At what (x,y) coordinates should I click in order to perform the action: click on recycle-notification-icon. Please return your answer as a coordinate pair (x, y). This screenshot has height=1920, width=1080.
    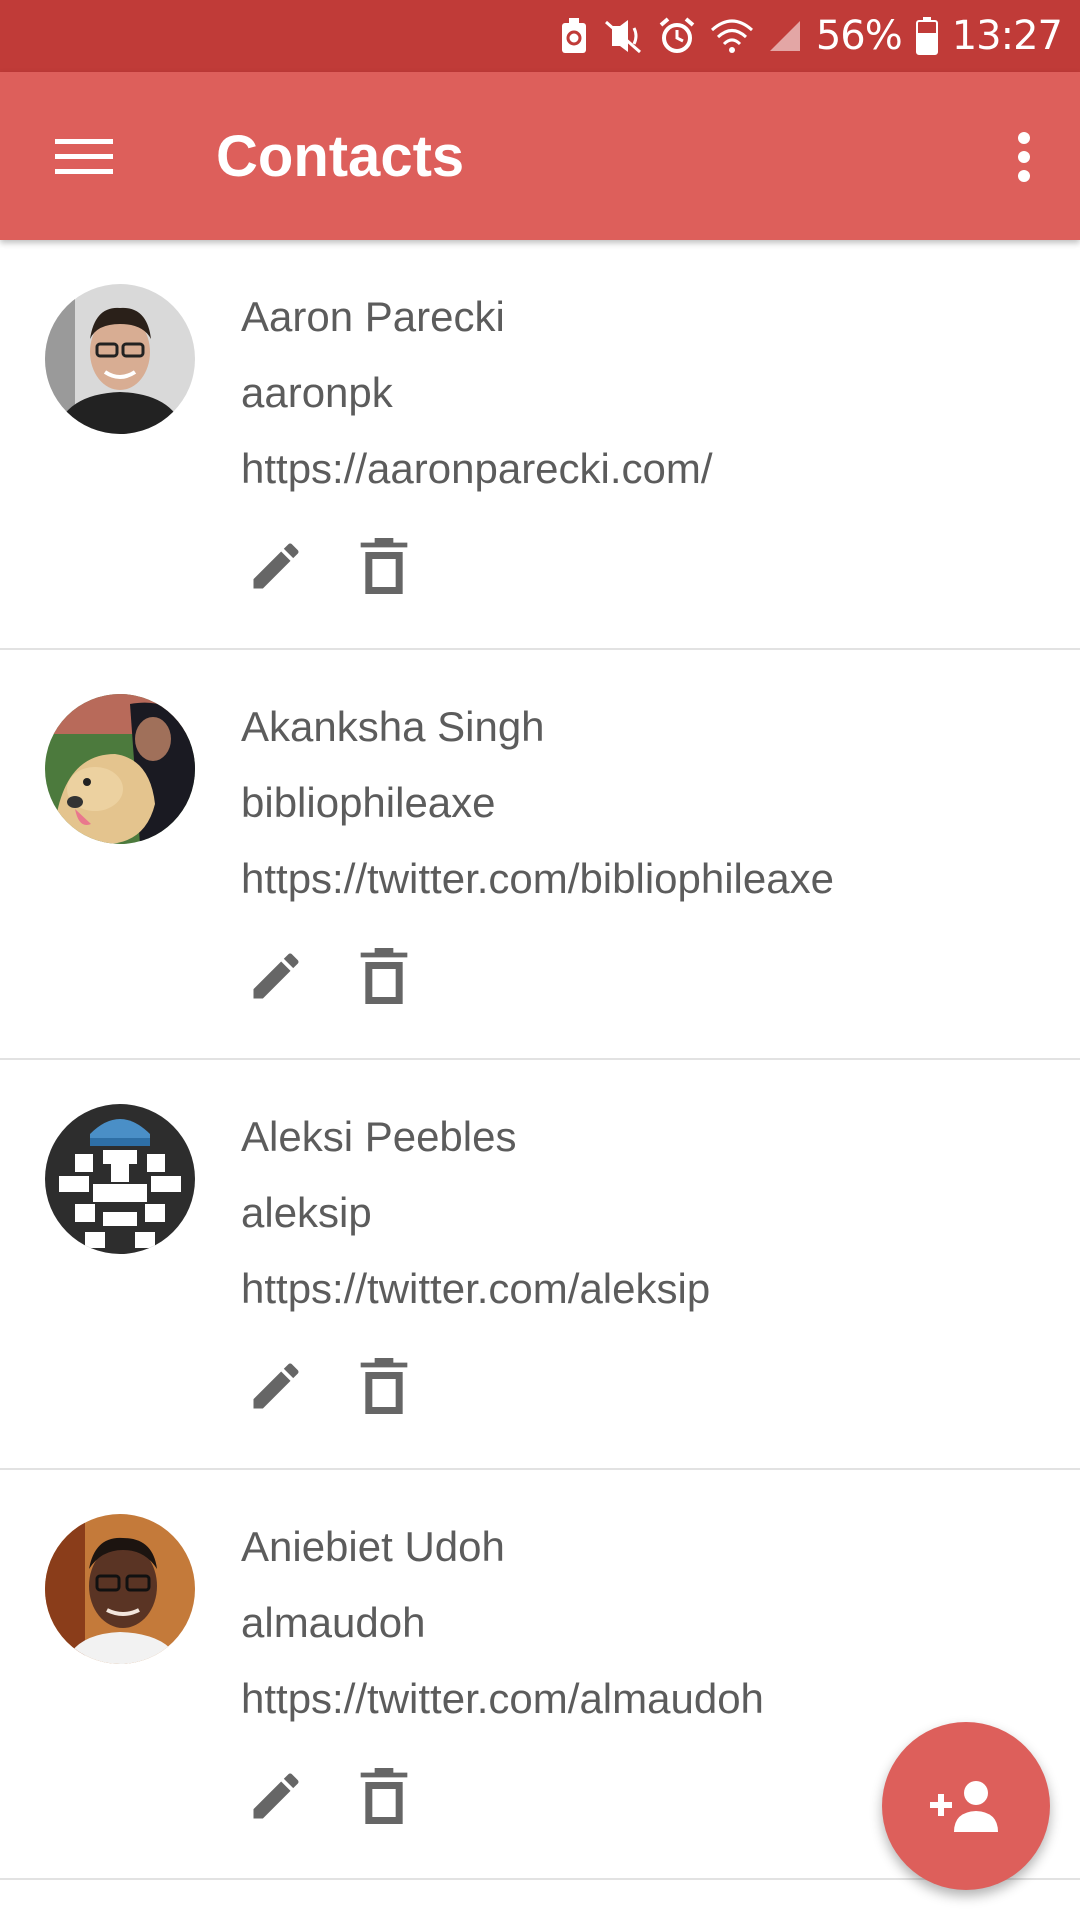
    Looking at the image, I should click on (574, 36).